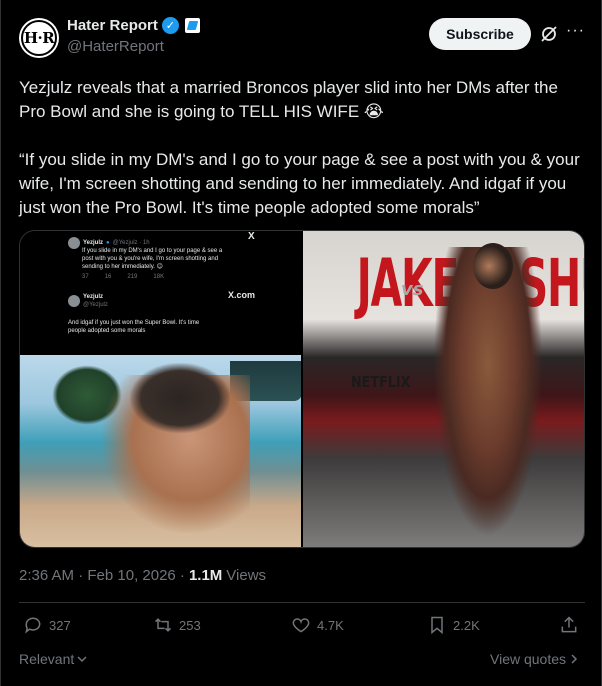  Describe the element at coordinates (301, 625) in the screenshot. I see `heart-icon` at that location.